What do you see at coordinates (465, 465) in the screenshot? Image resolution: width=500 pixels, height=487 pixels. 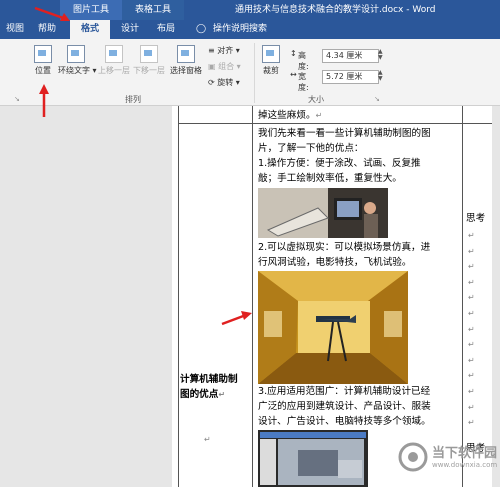 I see `watermark-domain: www.downxia.com` at bounding box center [465, 465].